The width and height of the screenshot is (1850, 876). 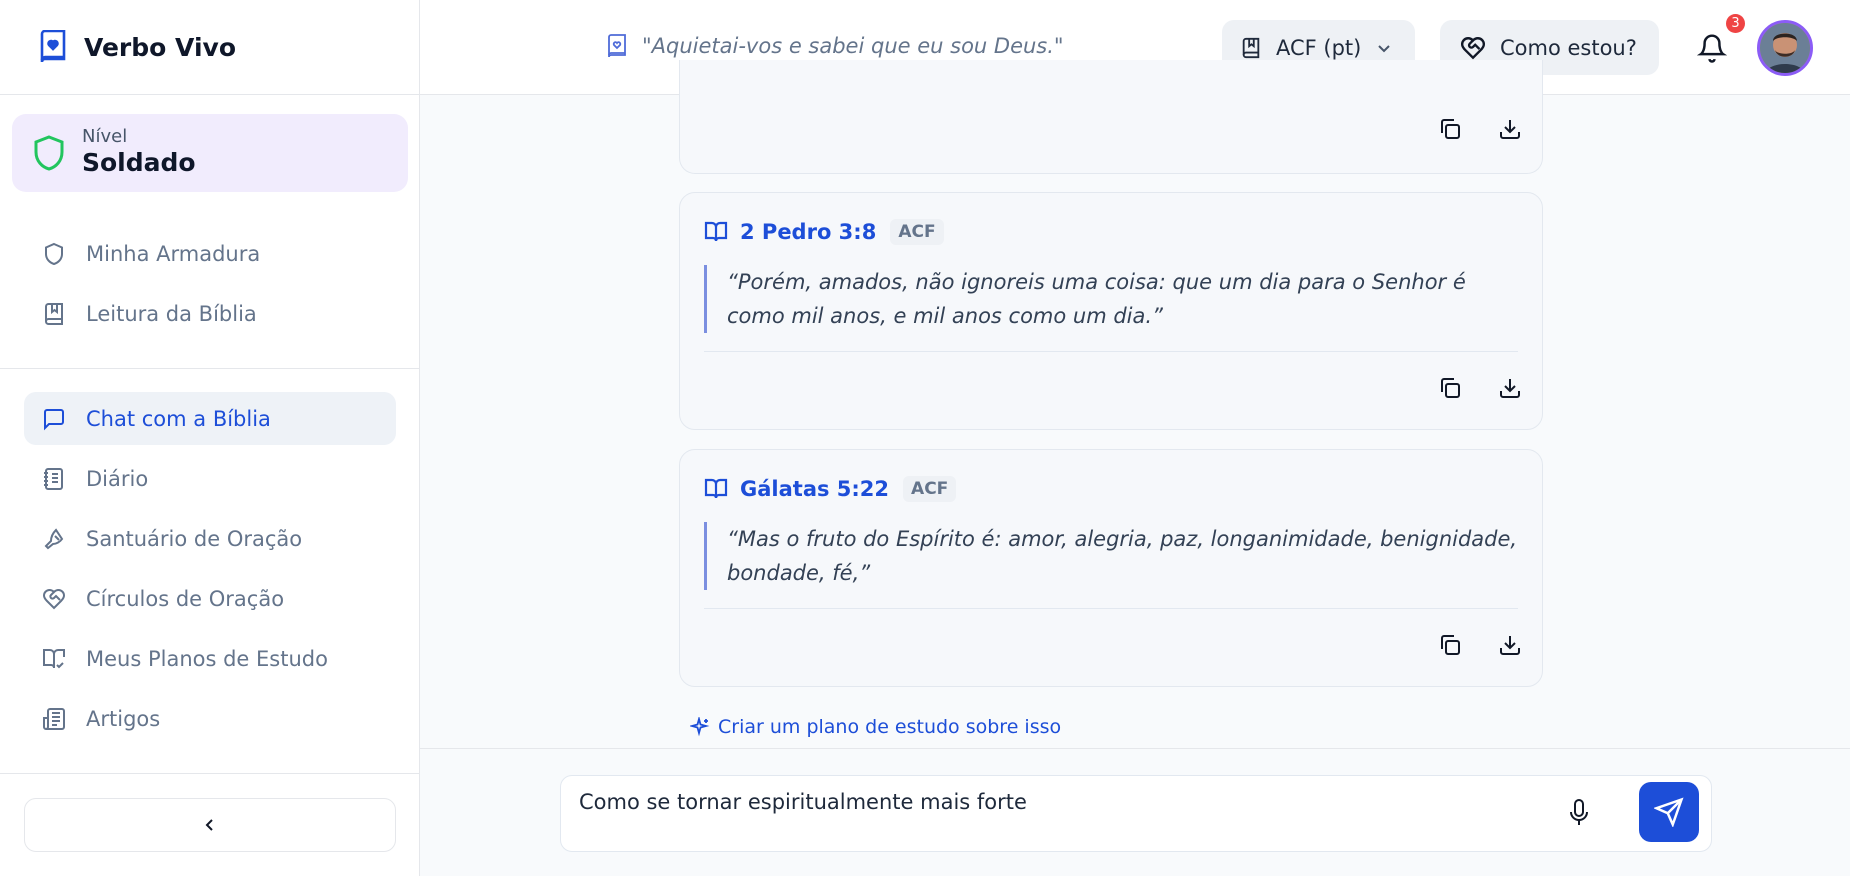 I want to click on sidebar-item-minha-armadura: Minha Armadura, so click(x=210, y=253).